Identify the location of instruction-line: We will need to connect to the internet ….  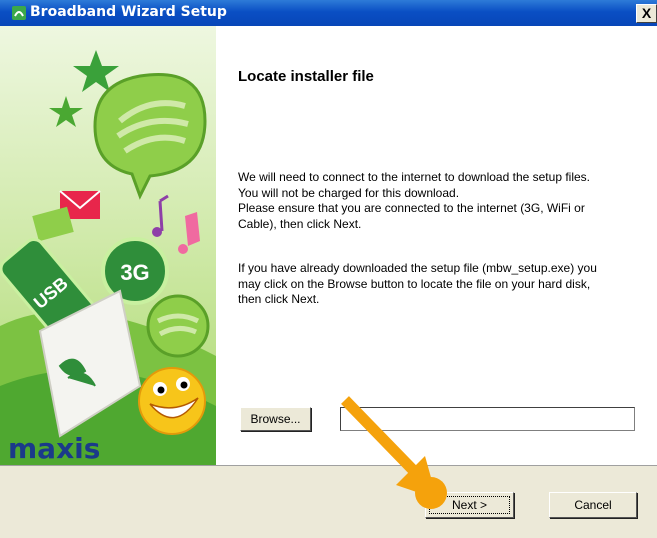
(414, 177).